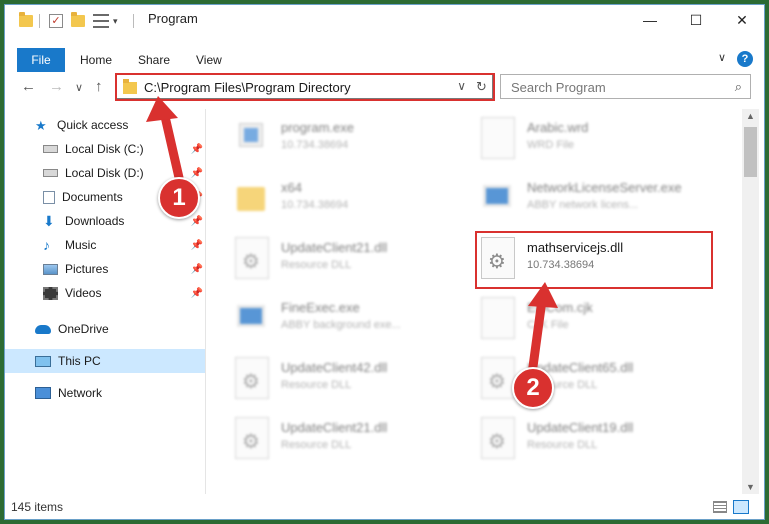  I want to click on vertical-scrollbar: ▲ ▼, so click(750, 301).